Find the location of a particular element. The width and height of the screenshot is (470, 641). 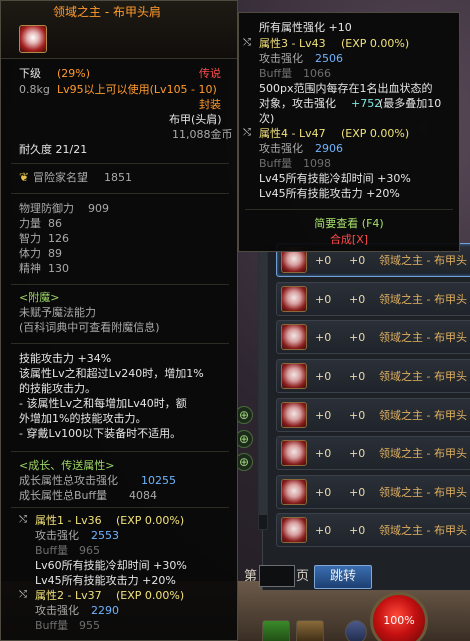

item-reinforce: +0 is located at coordinates (323, 260).